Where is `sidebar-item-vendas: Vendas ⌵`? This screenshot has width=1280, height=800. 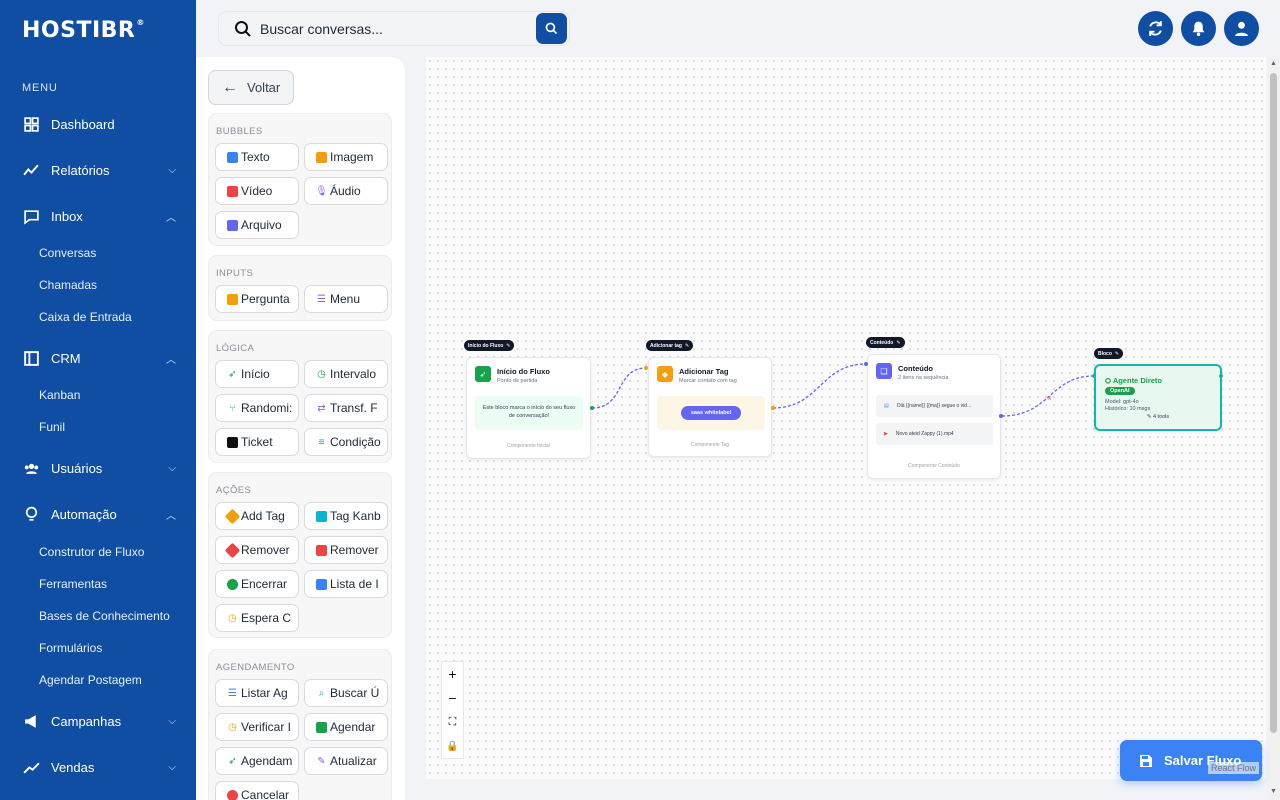 sidebar-item-vendas: Vendas ⌵ is located at coordinates (99, 767).